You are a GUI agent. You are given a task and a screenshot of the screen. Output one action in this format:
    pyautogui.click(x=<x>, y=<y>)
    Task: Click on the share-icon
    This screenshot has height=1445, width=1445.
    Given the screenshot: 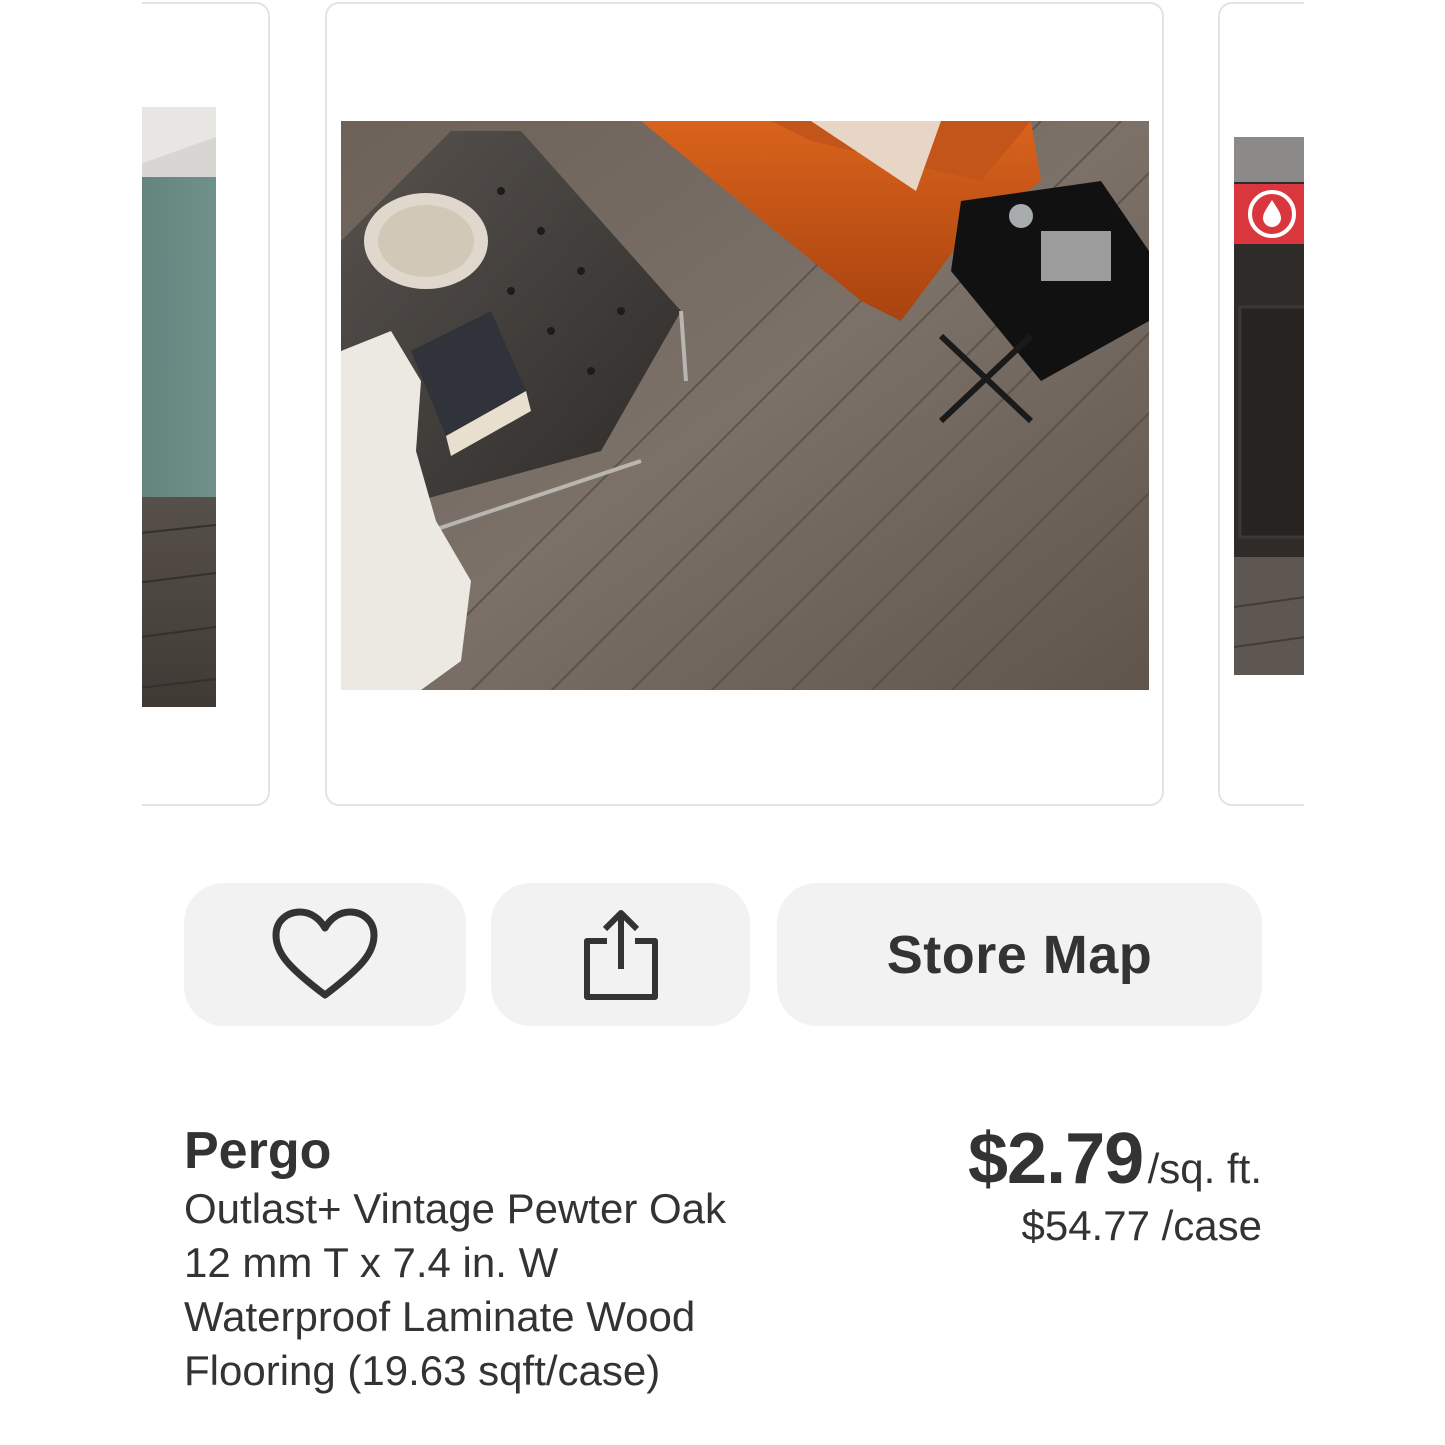 What is the action you would take?
    pyautogui.click(x=620, y=954)
    